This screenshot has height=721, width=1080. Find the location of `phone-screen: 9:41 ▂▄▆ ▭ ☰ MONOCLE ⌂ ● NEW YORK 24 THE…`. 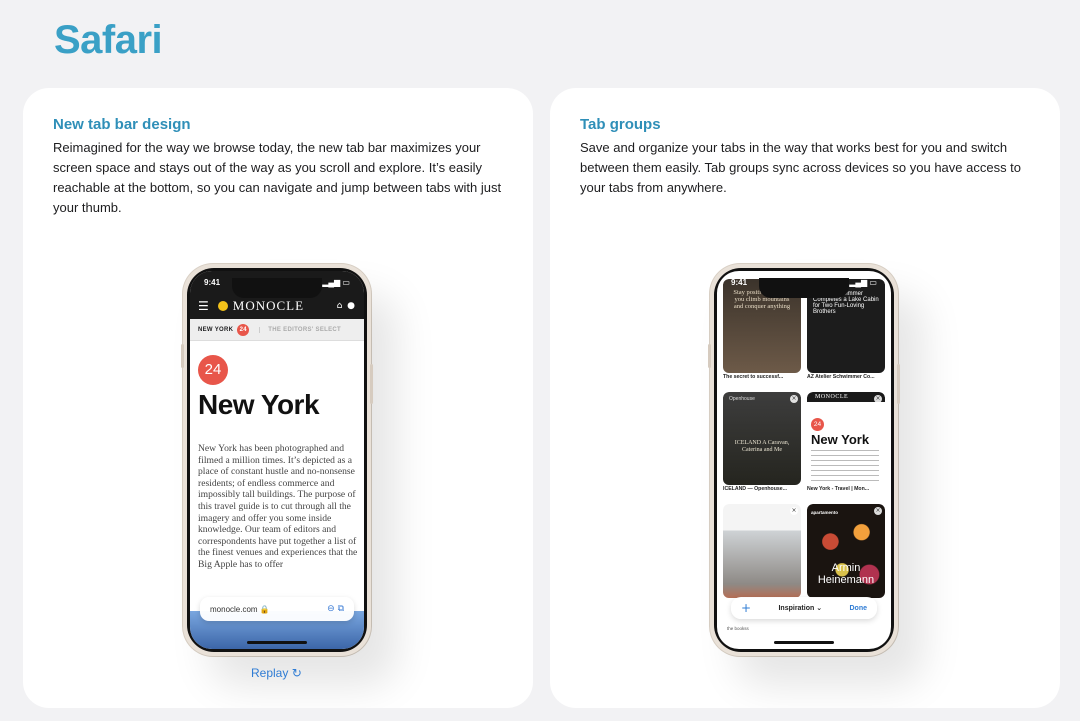

phone-screen: 9:41 ▂▄▆ ▭ ☰ MONOCLE ⌂ ● NEW YORK 24 THE… is located at coordinates (277, 460).